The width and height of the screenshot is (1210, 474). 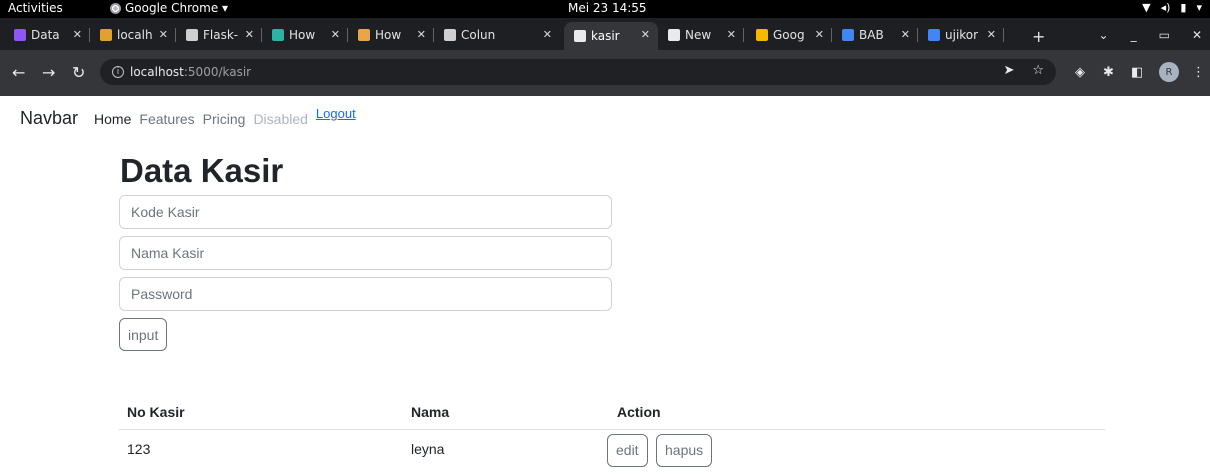 I want to click on minimize-icon: _, so click(x=1134, y=35).